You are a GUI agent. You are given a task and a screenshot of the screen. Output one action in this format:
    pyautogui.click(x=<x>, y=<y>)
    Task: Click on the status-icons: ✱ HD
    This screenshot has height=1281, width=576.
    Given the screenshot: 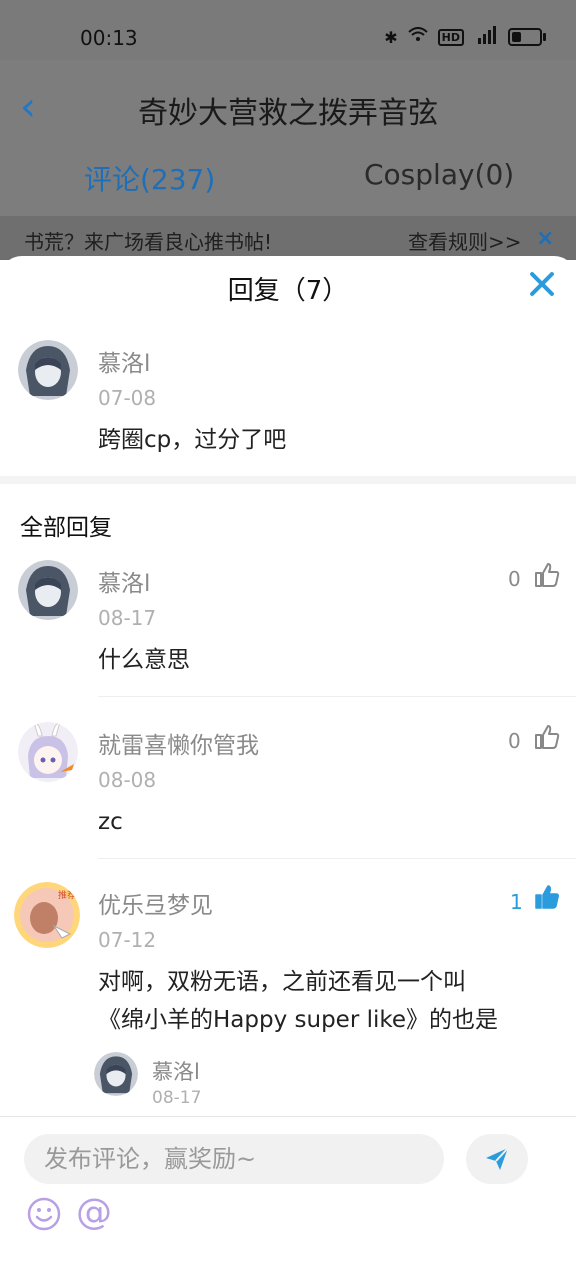 What is the action you would take?
    pyautogui.click(x=465, y=37)
    